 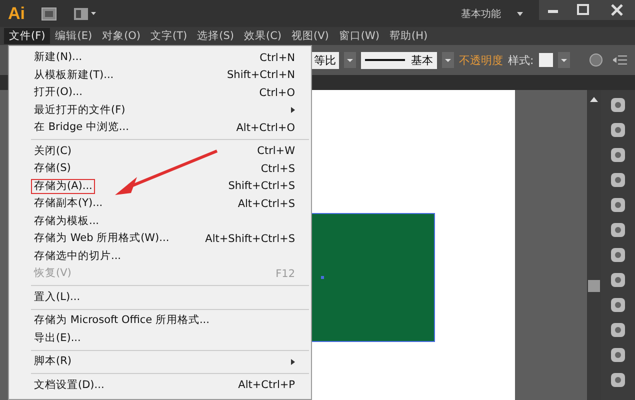 I want to click on scale-field: 等比, so click(x=325, y=60).